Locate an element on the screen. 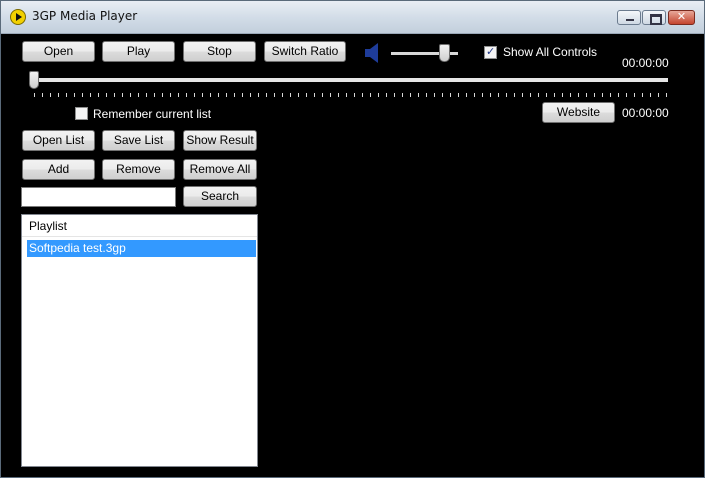 This screenshot has height=478, width=705. search-button: Search is located at coordinates (220, 196).